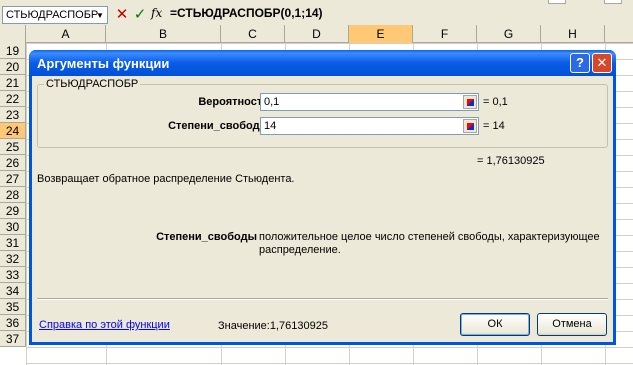 The image size is (633, 365). What do you see at coordinates (573, 34) in the screenshot?
I see `column-header-h: H` at bounding box center [573, 34].